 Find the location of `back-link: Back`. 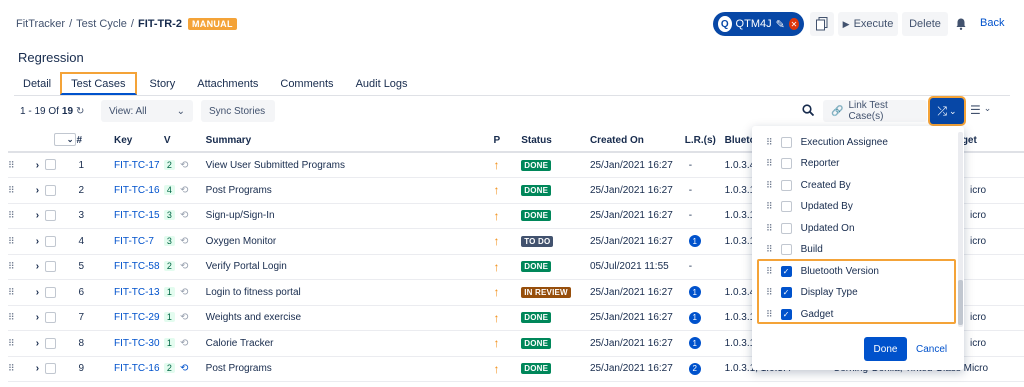

back-link: Back is located at coordinates (992, 23).